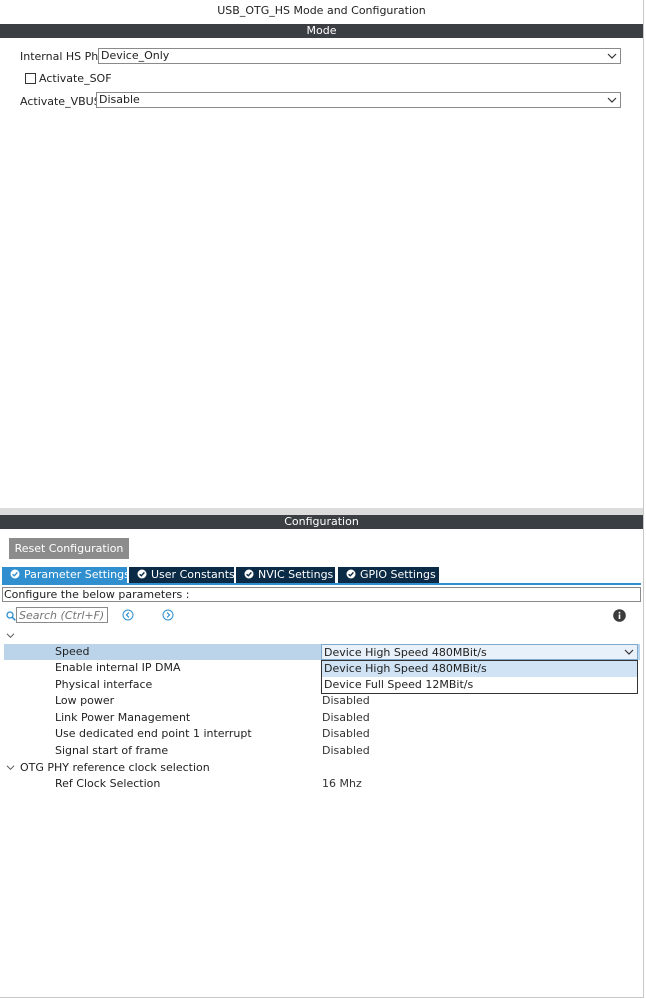 The width and height of the screenshot is (646, 999). I want to click on tab-user-constants: User Constants, so click(182, 575).